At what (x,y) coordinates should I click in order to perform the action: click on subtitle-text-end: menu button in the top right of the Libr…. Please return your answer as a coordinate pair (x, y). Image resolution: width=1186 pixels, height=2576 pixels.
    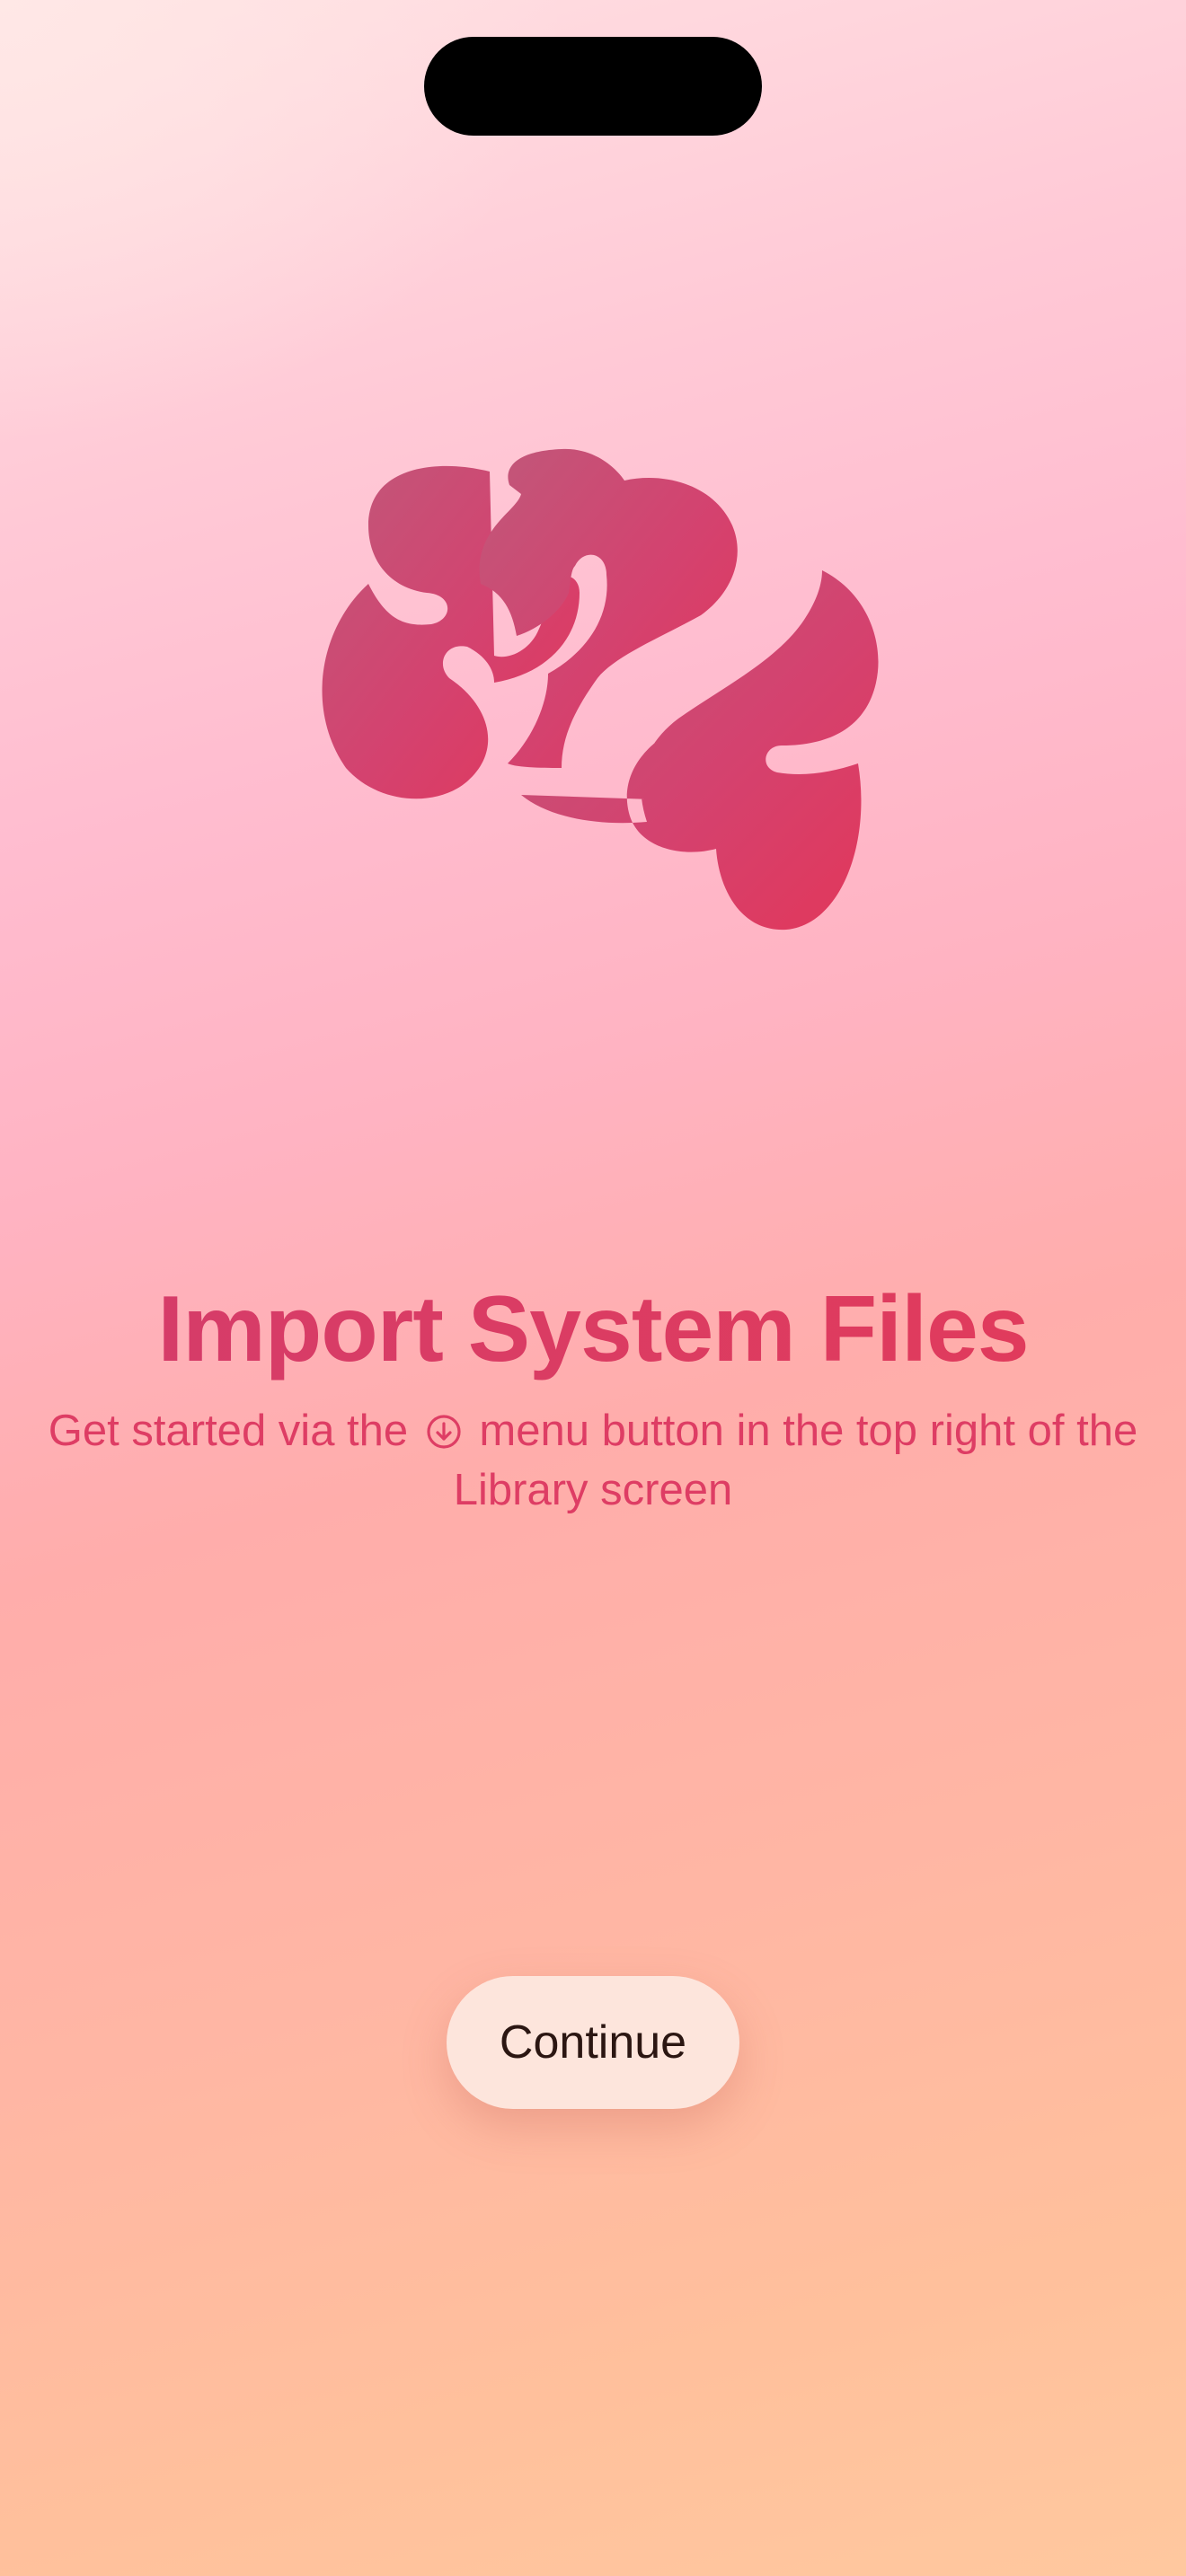
    Looking at the image, I should click on (795, 1460).